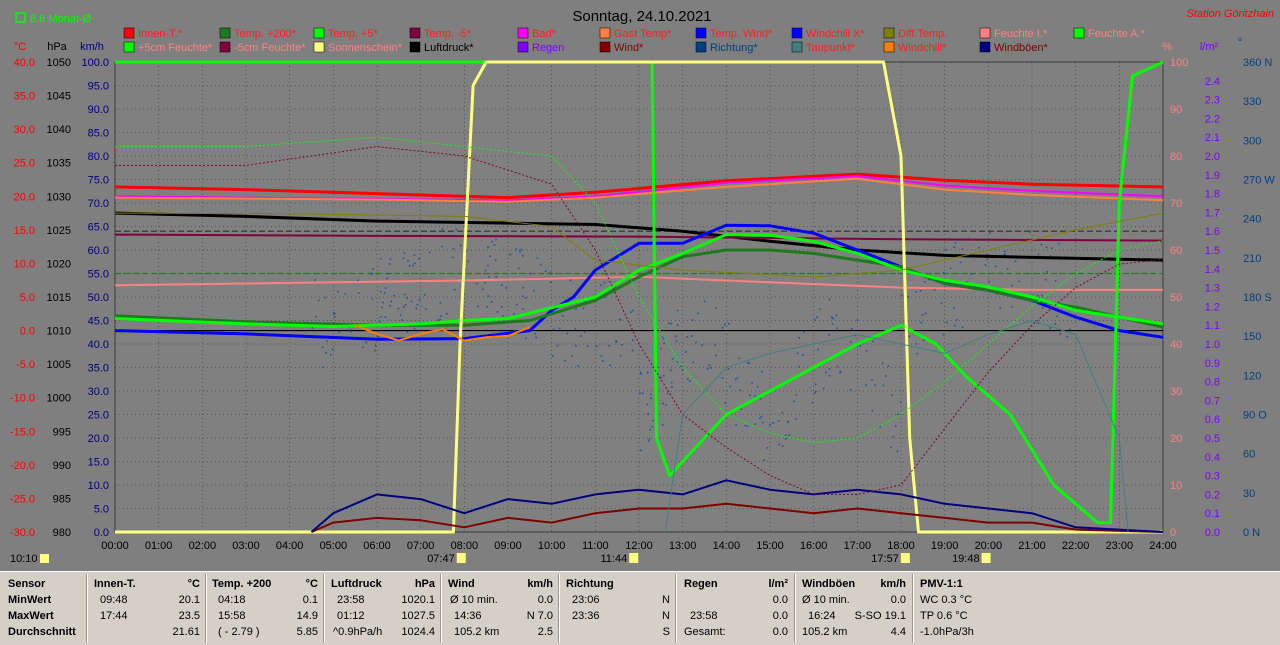 This screenshot has height=645, width=1280. Describe the element at coordinates (1249, 494) in the screenshot. I see `direction-tick-label: 30` at that location.